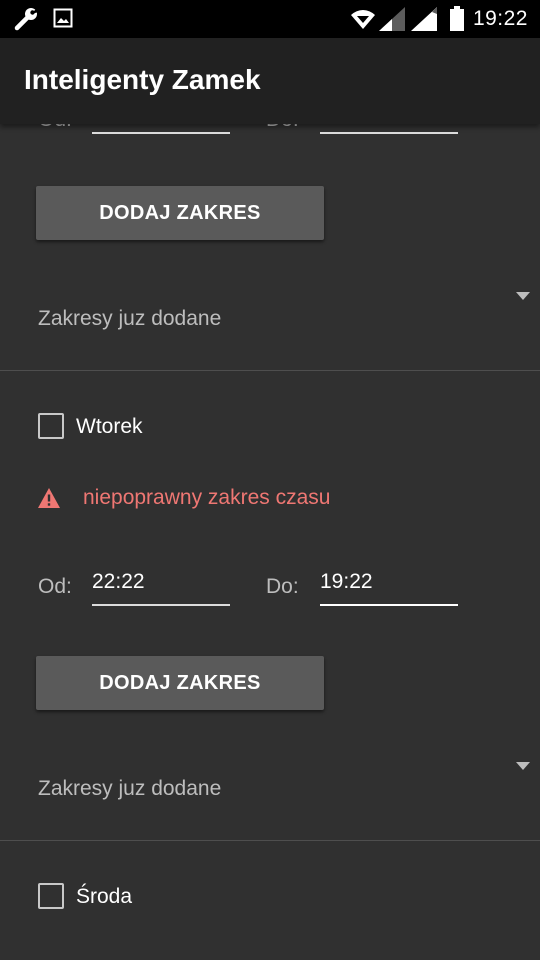 The height and width of the screenshot is (960, 540). What do you see at coordinates (55, 586) in the screenshot?
I see `from-label: Od:` at bounding box center [55, 586].